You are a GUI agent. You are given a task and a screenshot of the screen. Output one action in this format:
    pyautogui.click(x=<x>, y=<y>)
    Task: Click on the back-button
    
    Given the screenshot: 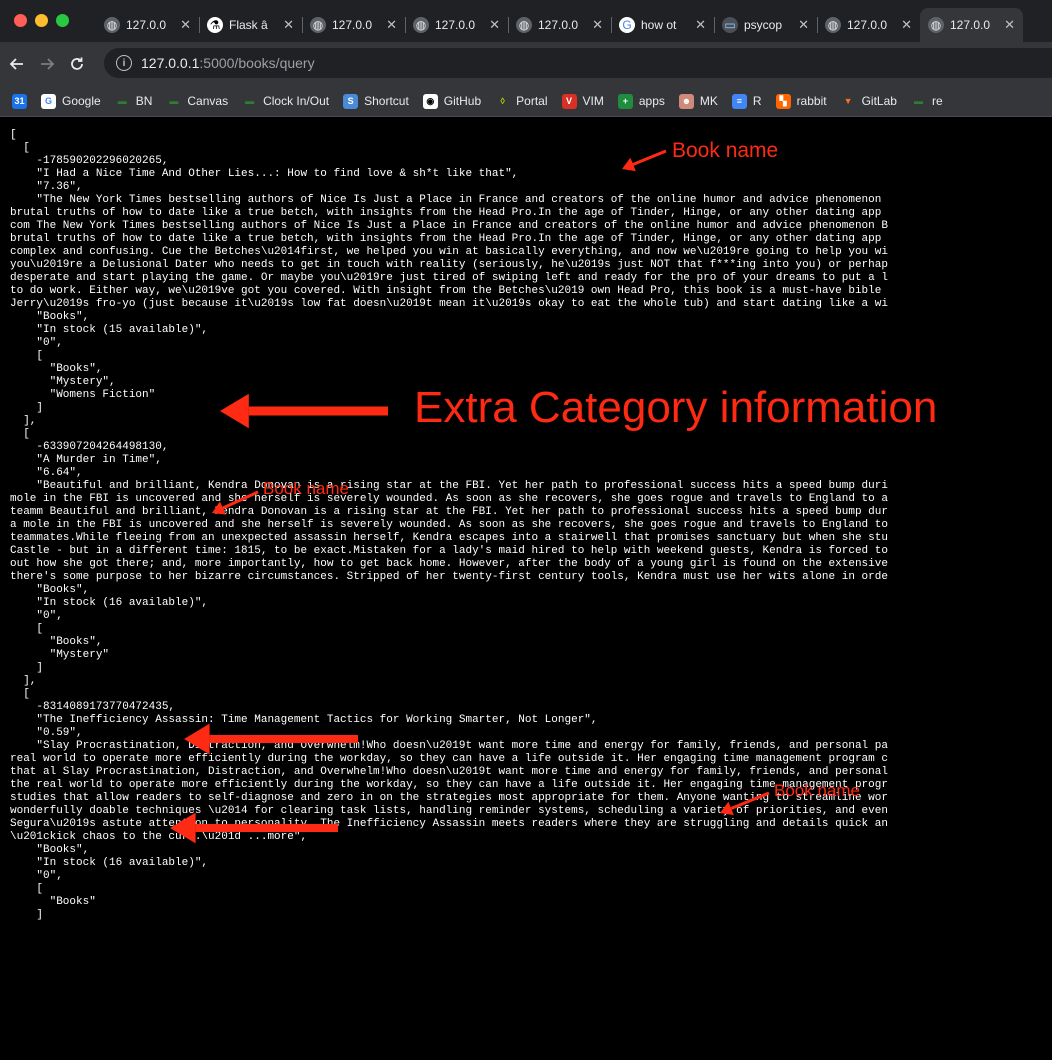 What is the action you would take?
    pyautogui.click(x=17, y=64)
    